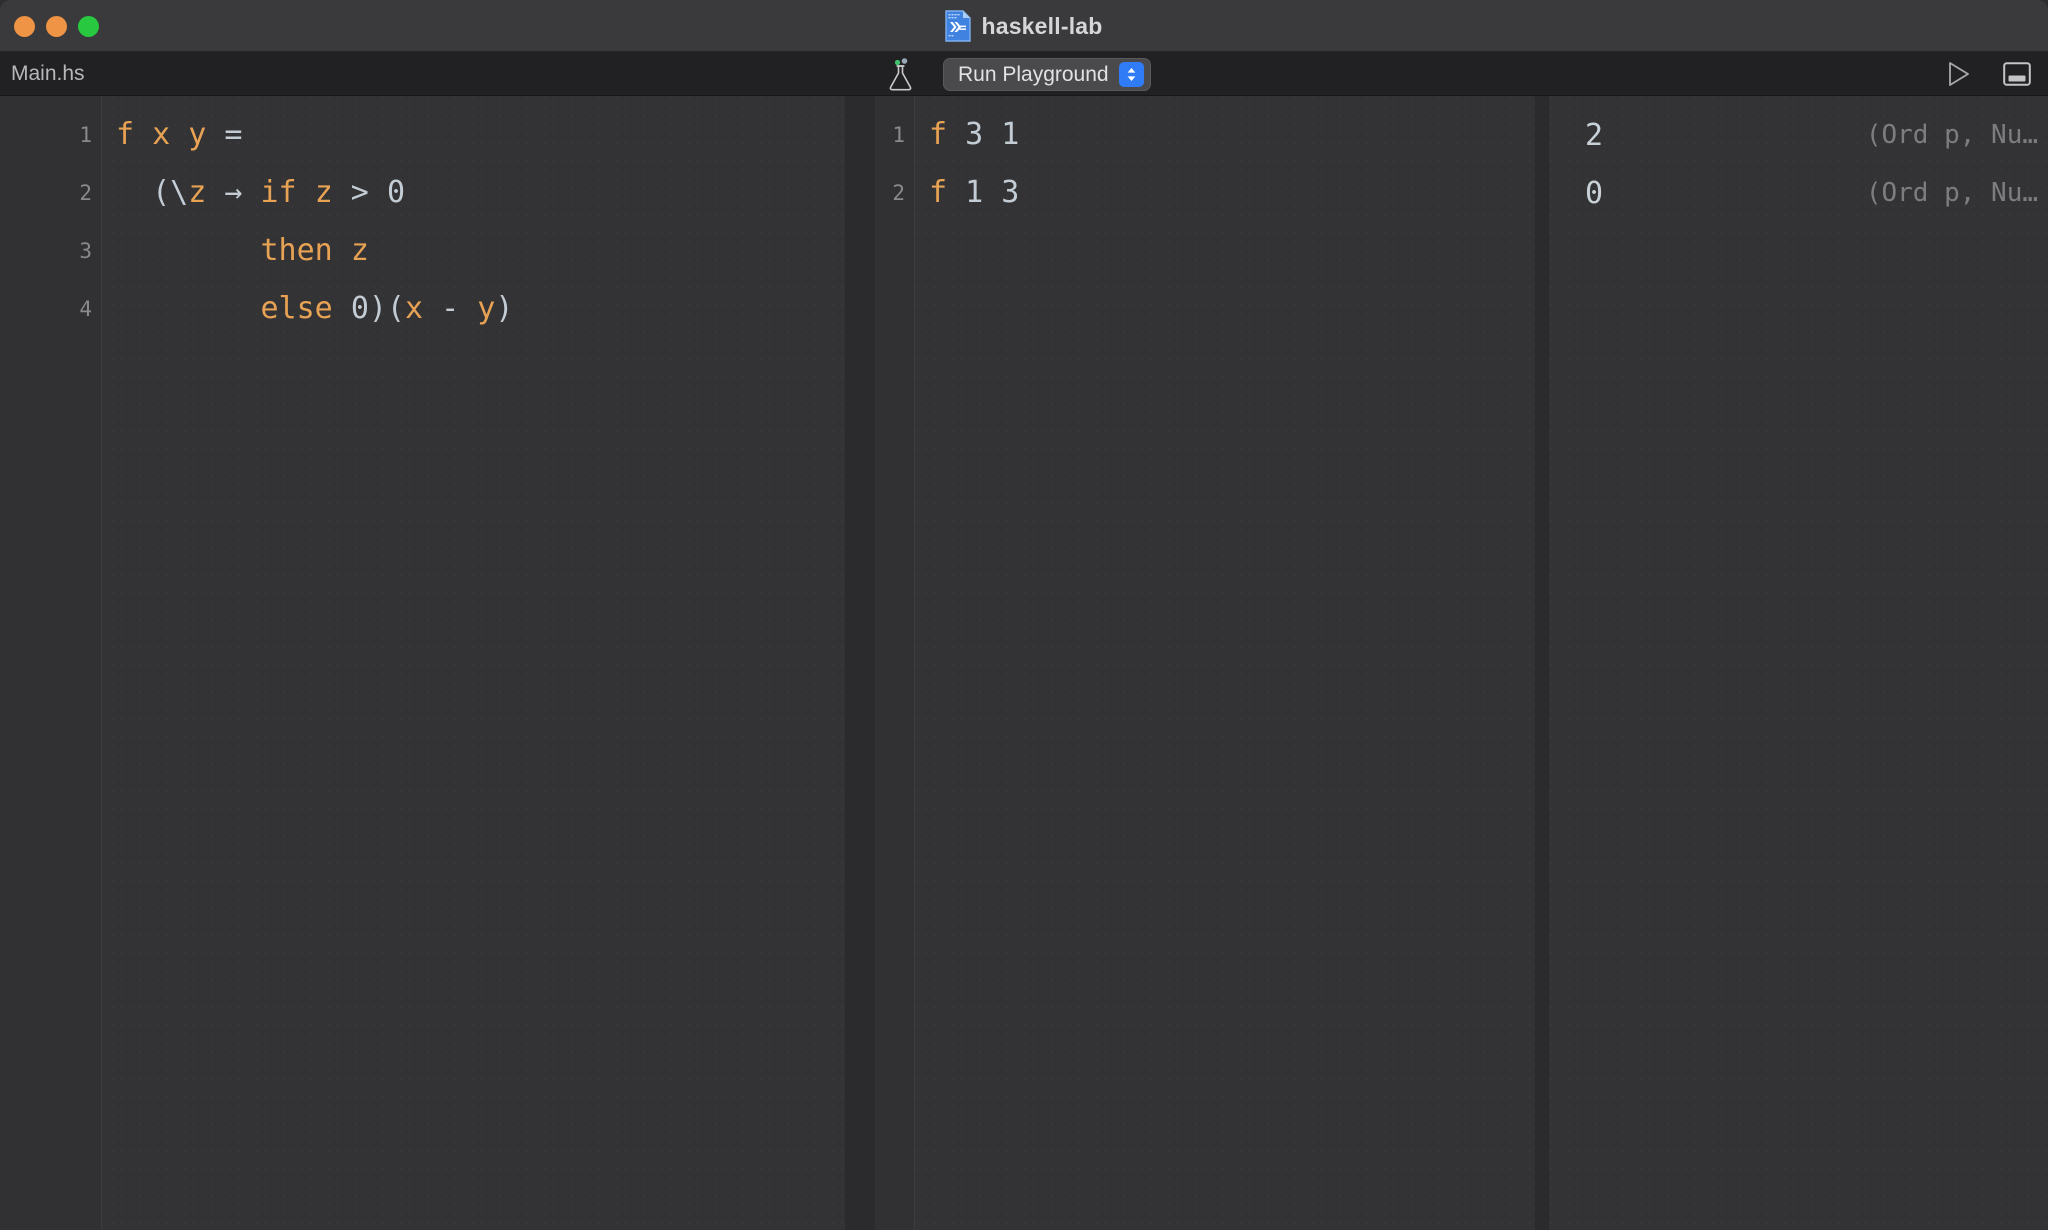 The image size is (2048, 1230). Describe the element at coordinates (2017, 74) in the screenshot. I see `bottom-panel-toggle-icon` at that location.